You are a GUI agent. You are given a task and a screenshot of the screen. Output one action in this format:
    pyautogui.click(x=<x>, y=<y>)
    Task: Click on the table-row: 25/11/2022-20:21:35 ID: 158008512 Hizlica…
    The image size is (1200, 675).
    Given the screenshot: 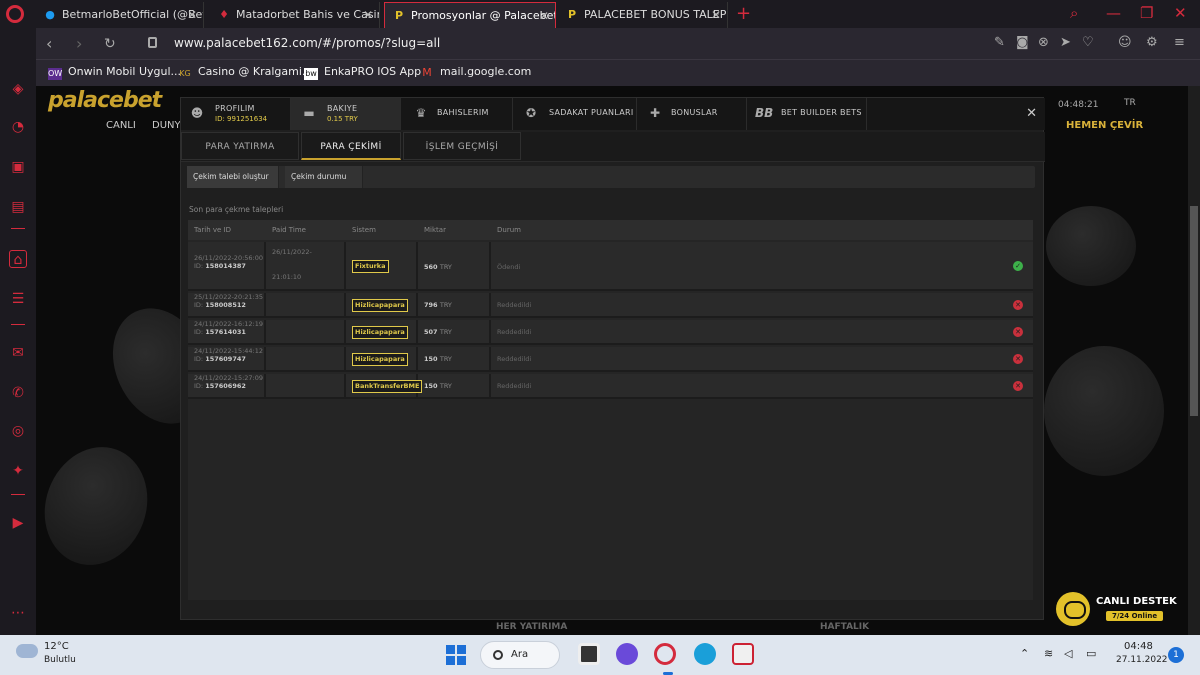 What is the action you would take?
    pyautogui.click(x=610, y=305)
    